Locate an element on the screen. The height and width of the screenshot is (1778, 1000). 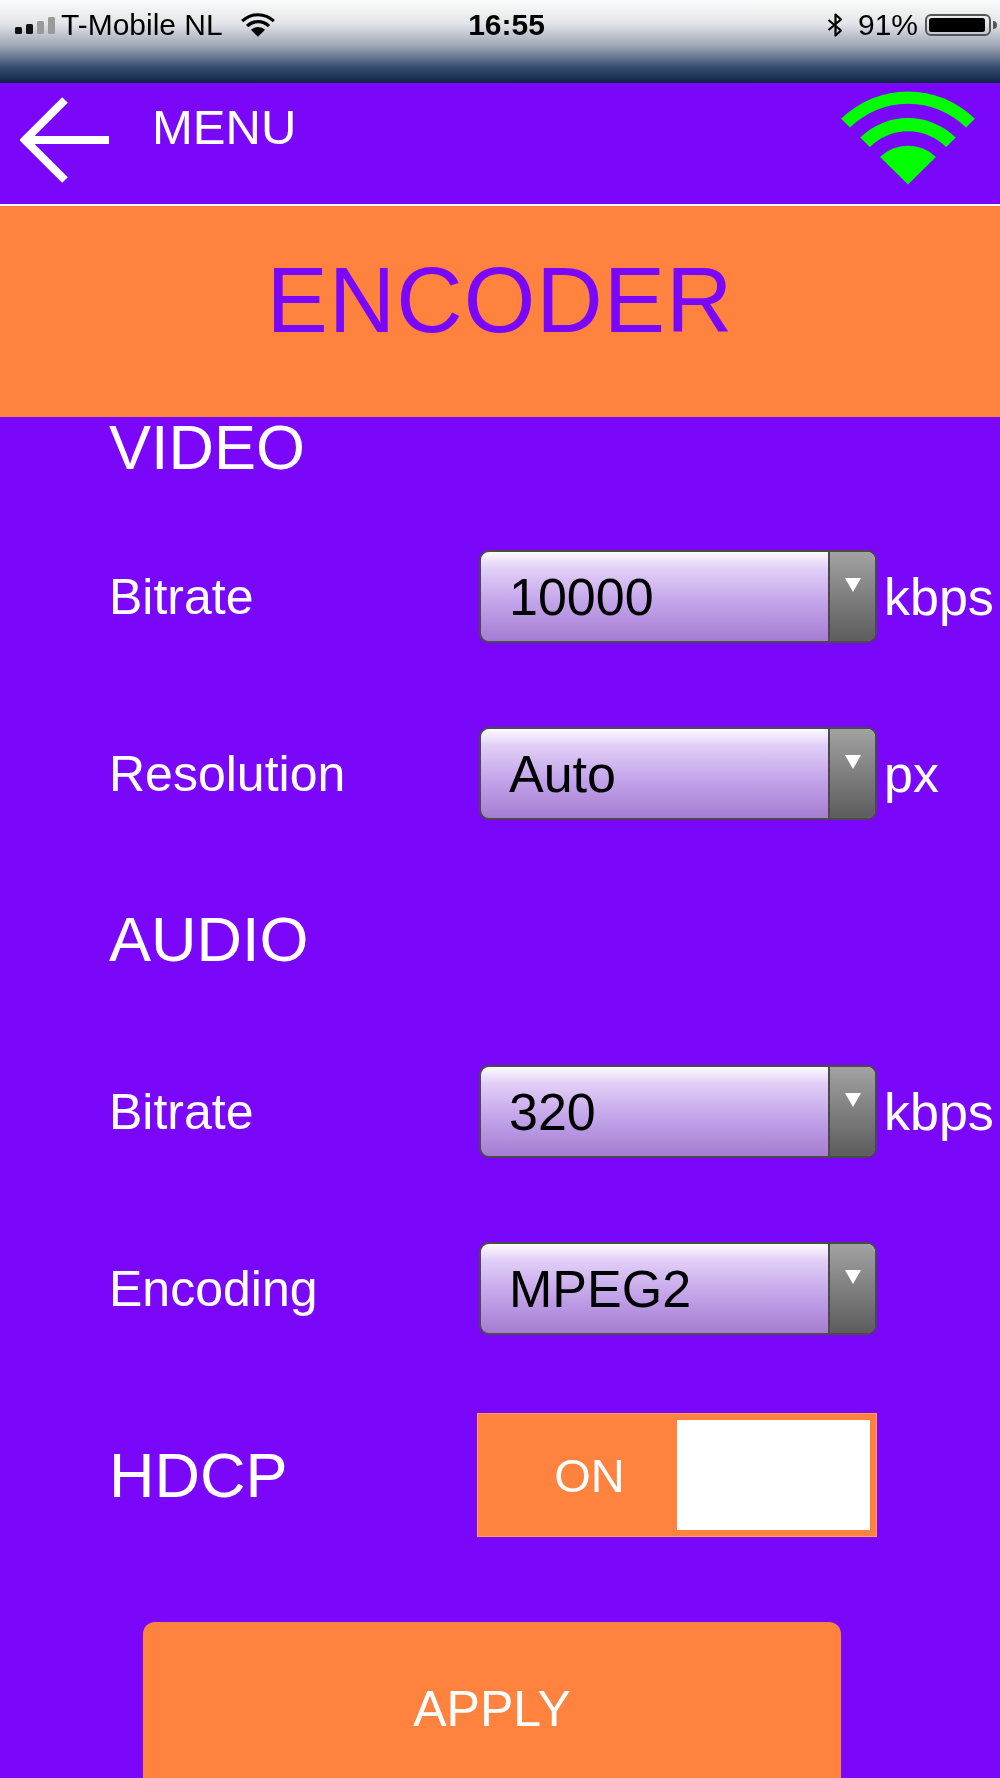
section-heading: AUDIO is located at coordinates (209, 939).